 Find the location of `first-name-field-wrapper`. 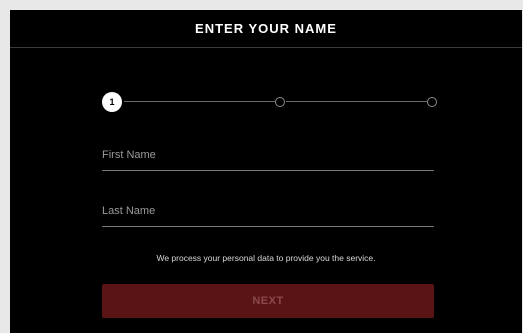

first-name-field-wrapper is located at coordinates (268, 155).